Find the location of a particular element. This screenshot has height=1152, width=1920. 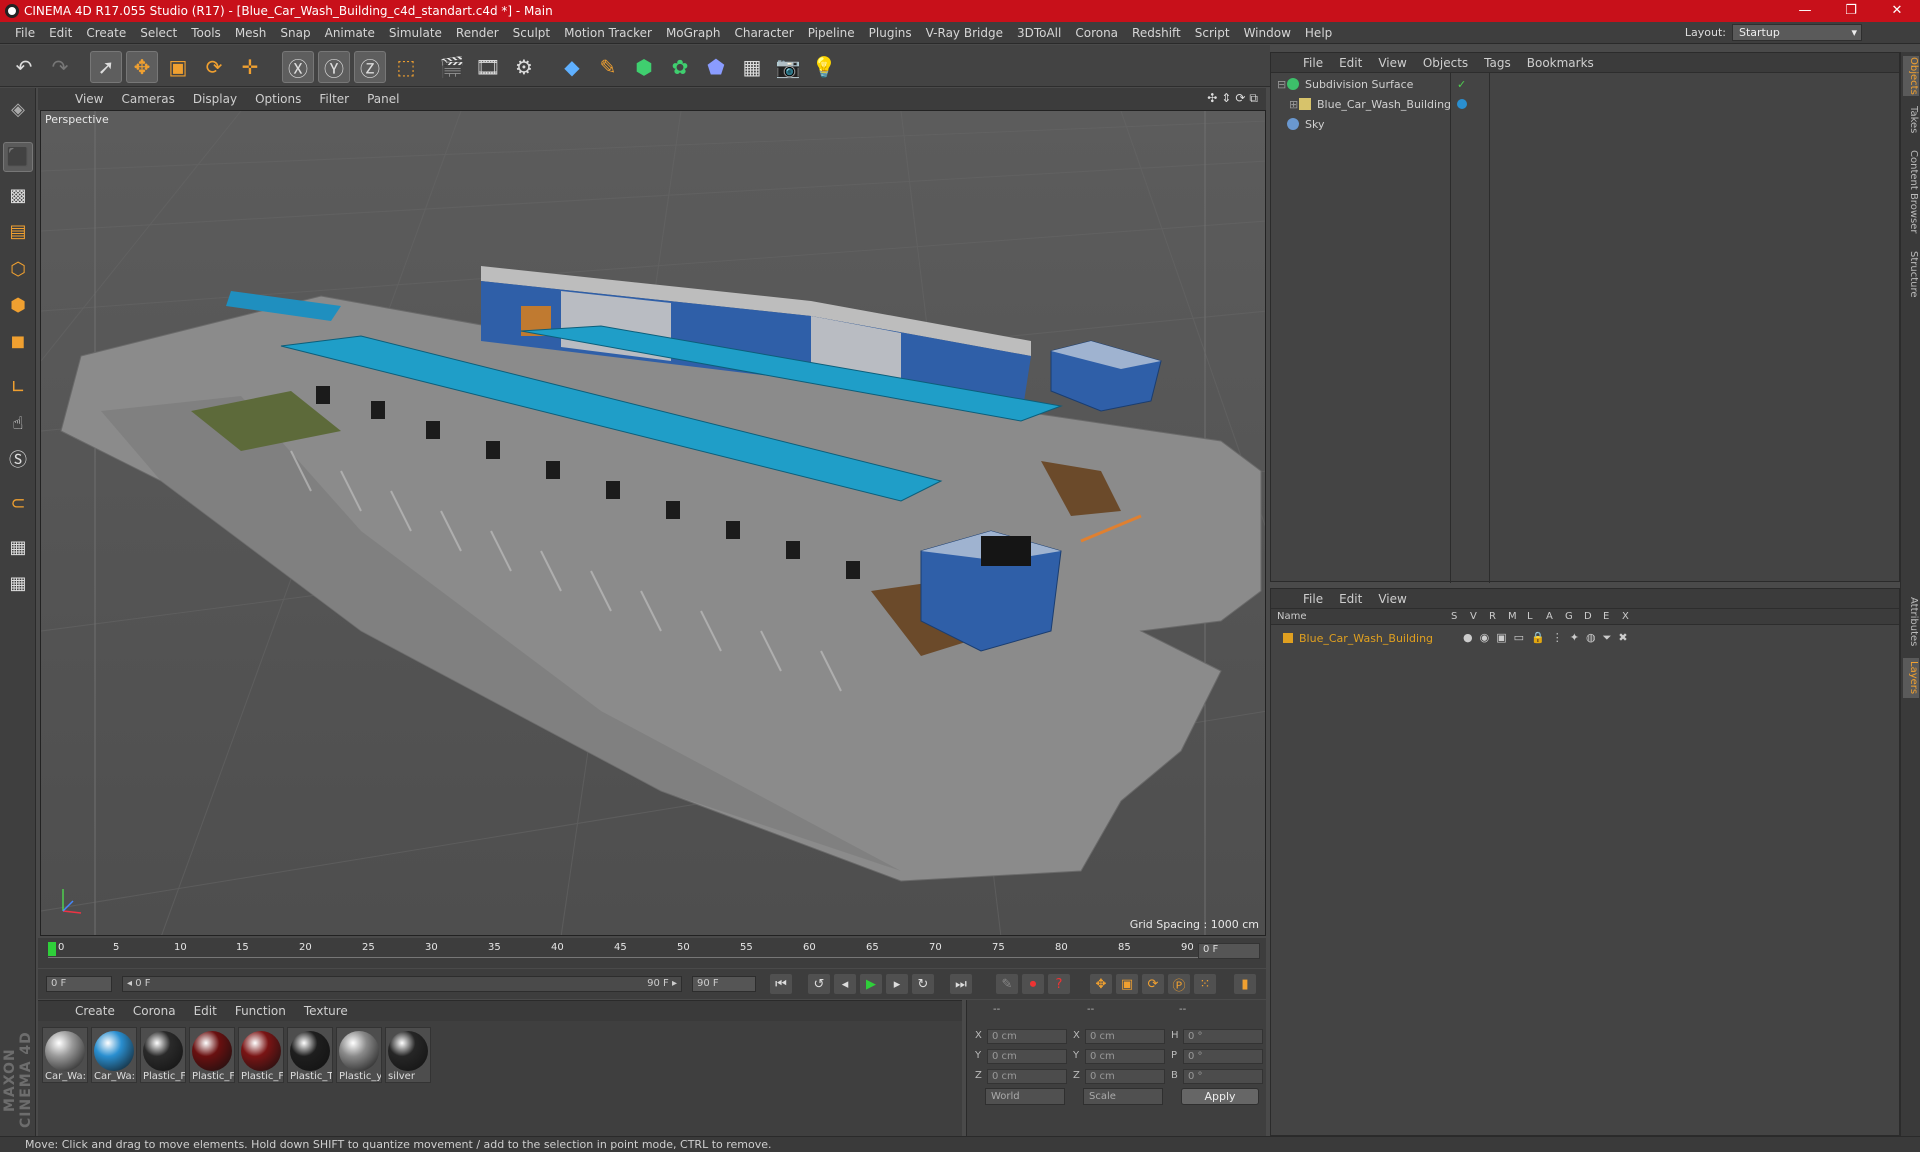

planar-workplane-icon: ▦ is located at coordinates (18, 583).